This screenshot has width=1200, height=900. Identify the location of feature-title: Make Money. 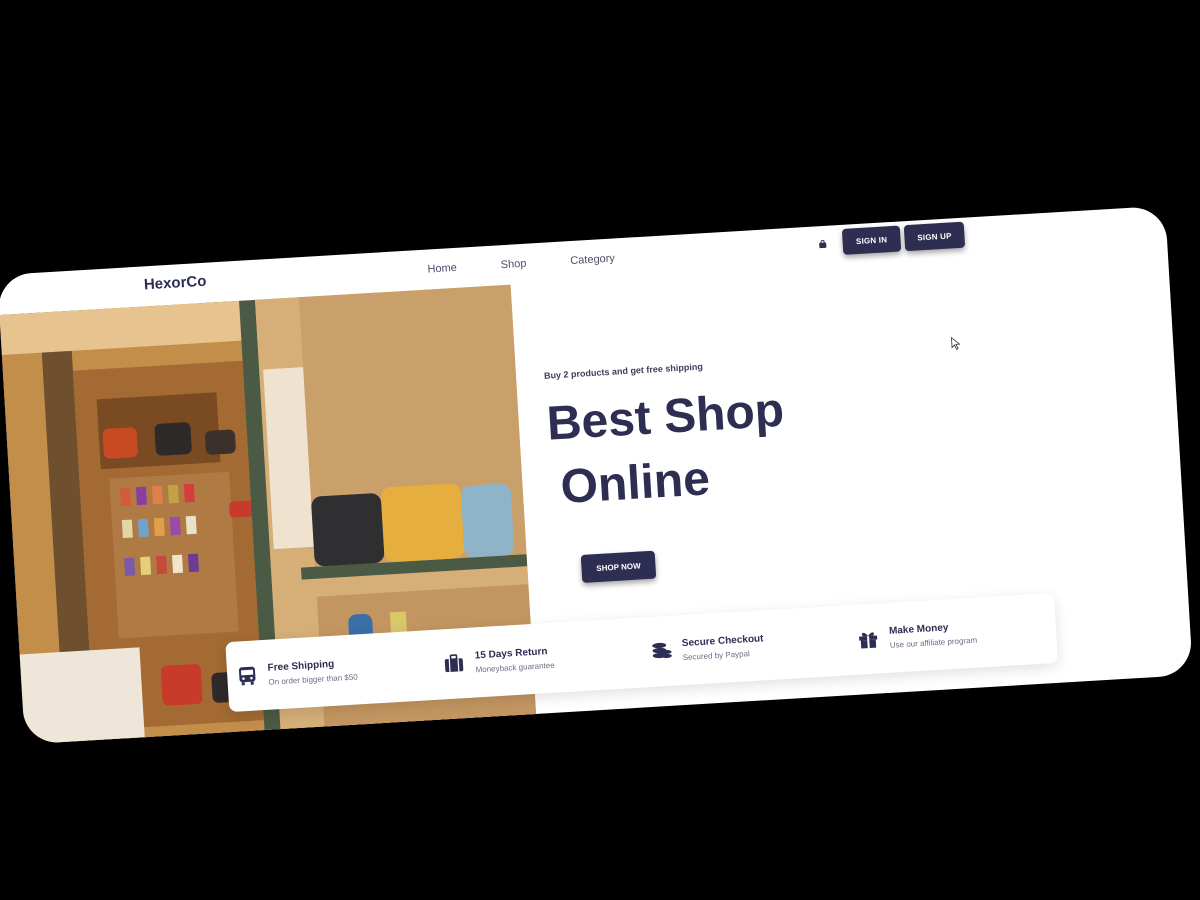
(918, 629).